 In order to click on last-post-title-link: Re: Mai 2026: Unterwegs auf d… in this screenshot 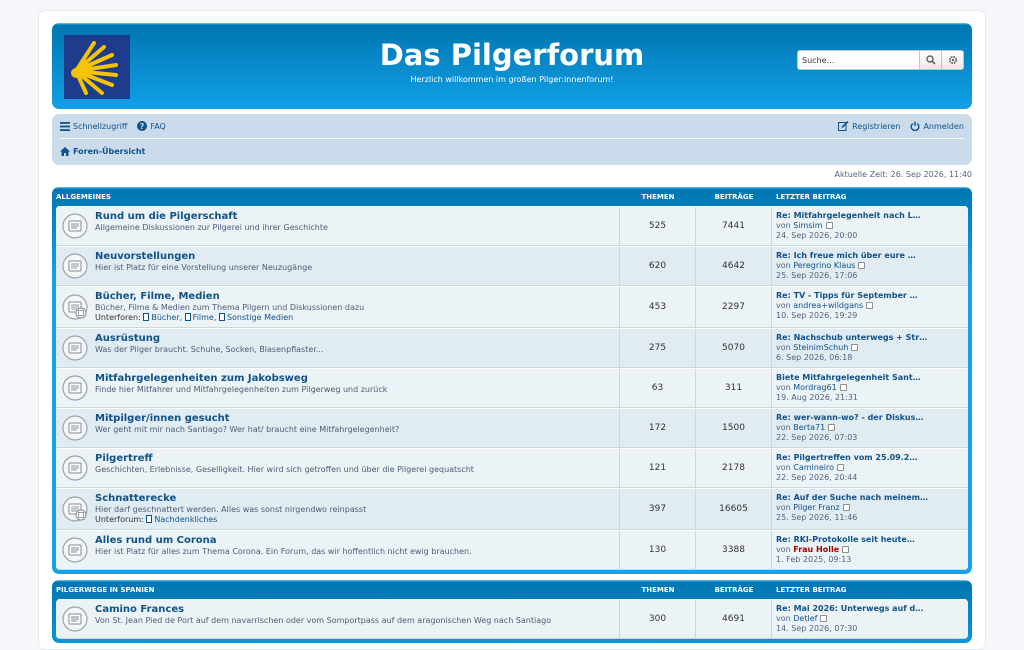, I will do `click(870, 609)`.